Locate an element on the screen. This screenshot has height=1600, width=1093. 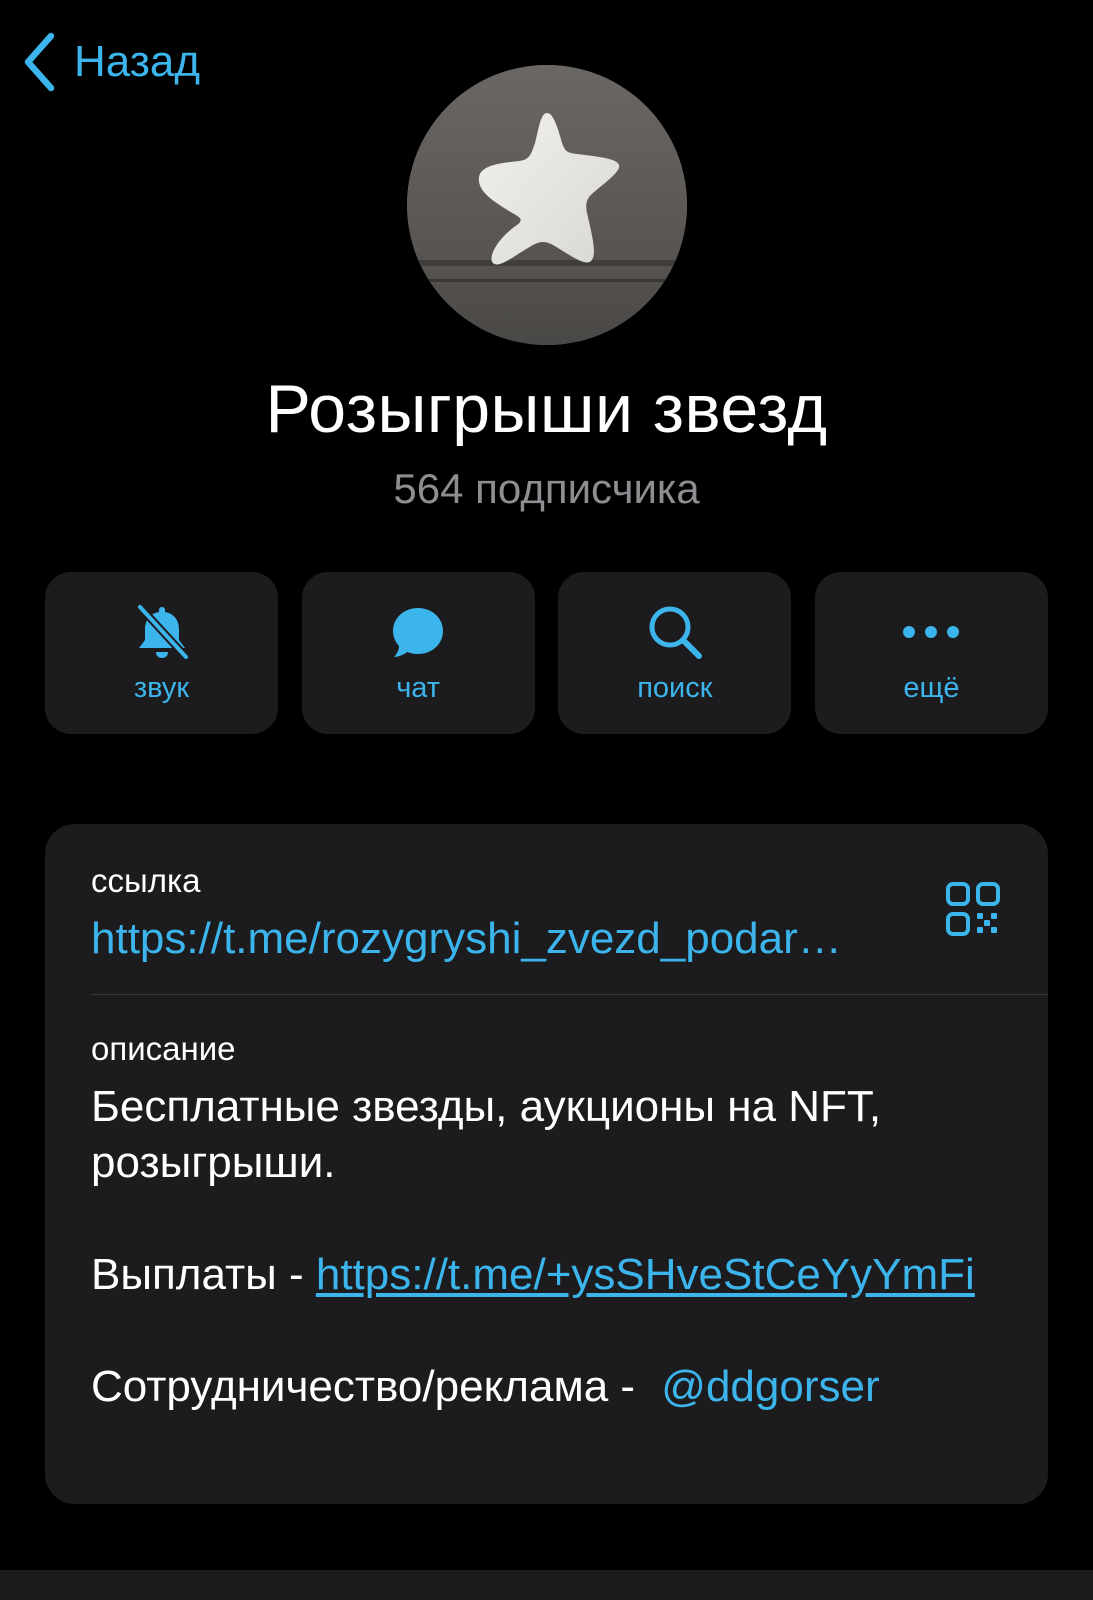
search-icon is located at coordinates (675, 632).